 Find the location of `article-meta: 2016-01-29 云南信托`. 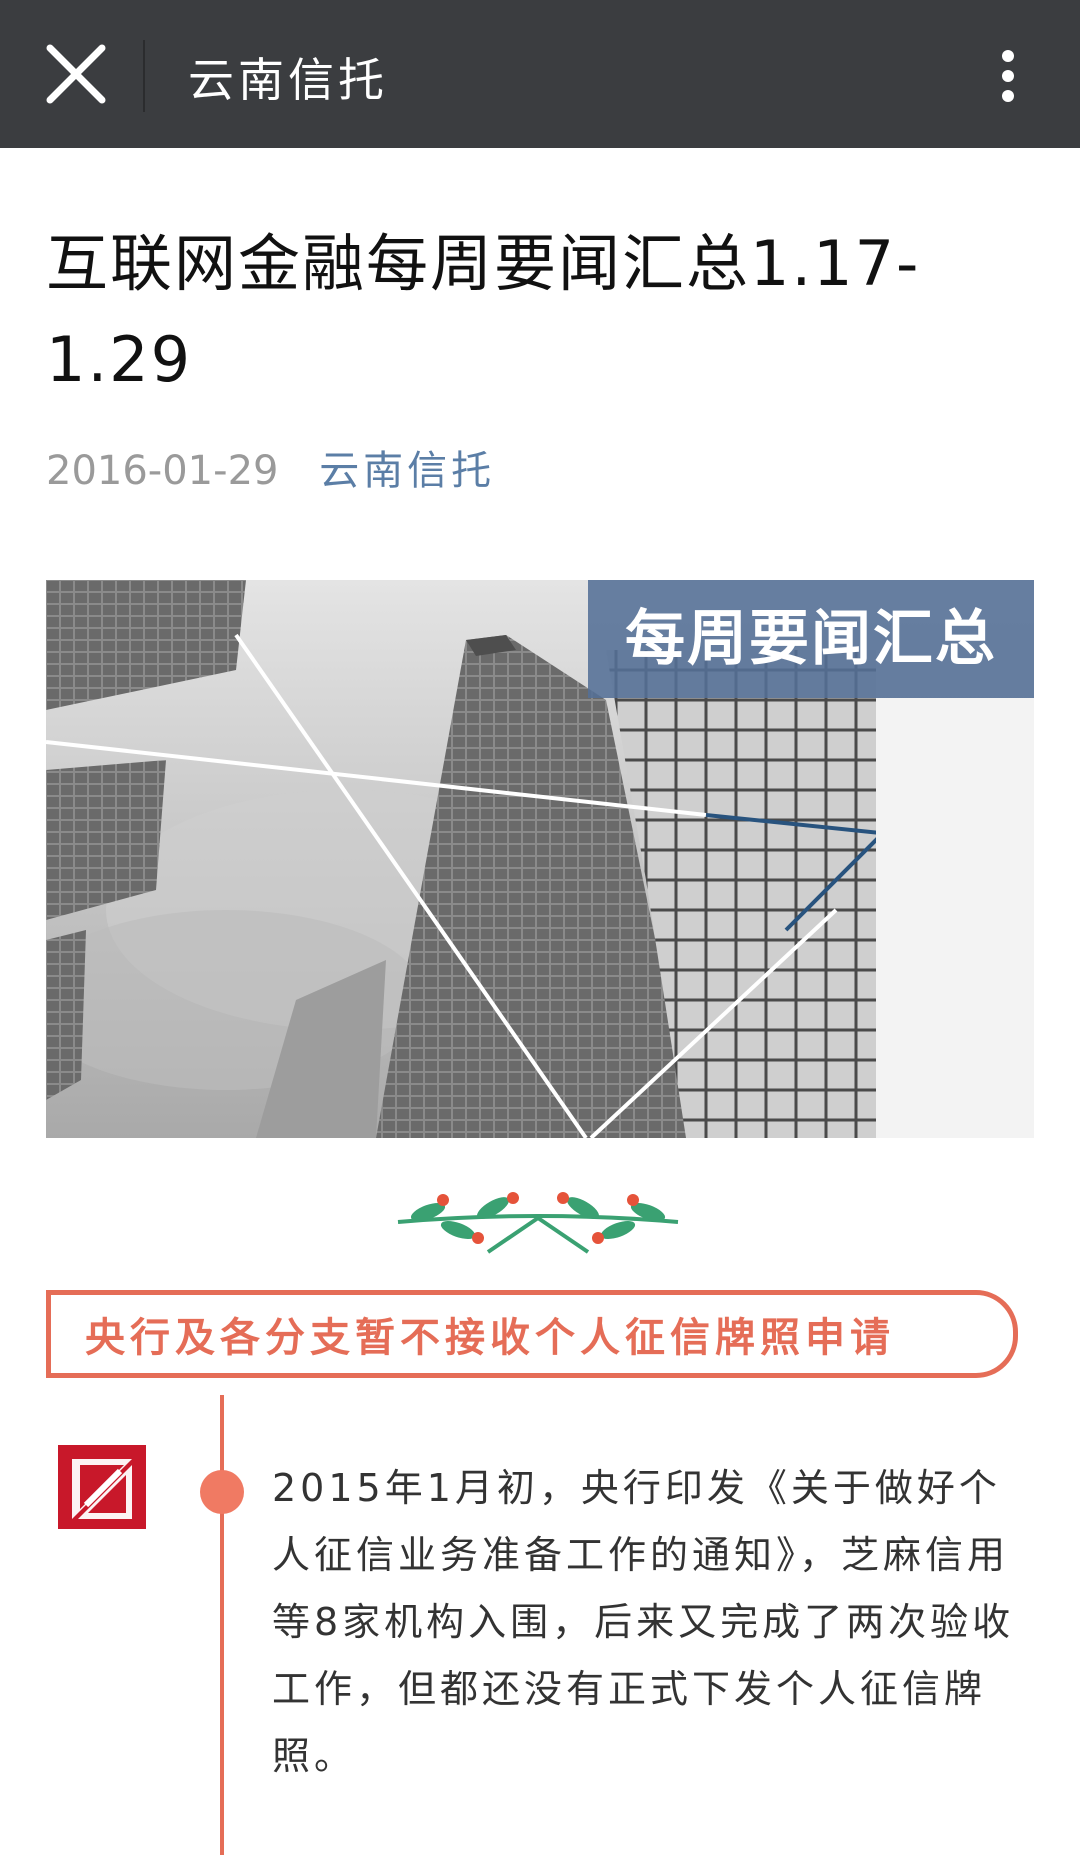

article-meta: 2016-01-29 云南信托 is located at coordinates (270, 467).